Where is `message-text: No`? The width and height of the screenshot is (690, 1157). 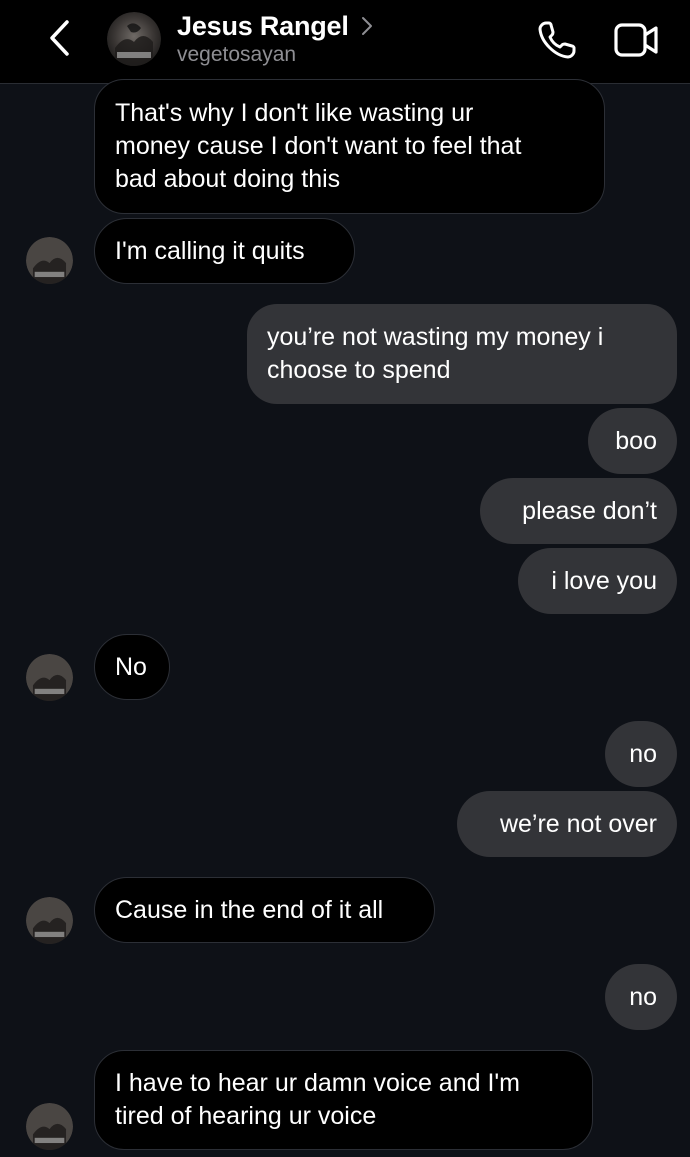 message-text: No is located at coordinates (131, 666).